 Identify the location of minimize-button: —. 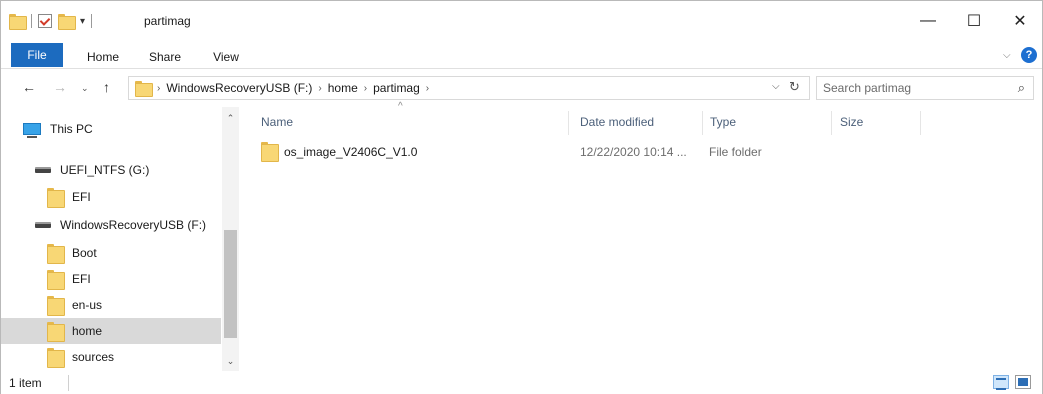
(928, 21).